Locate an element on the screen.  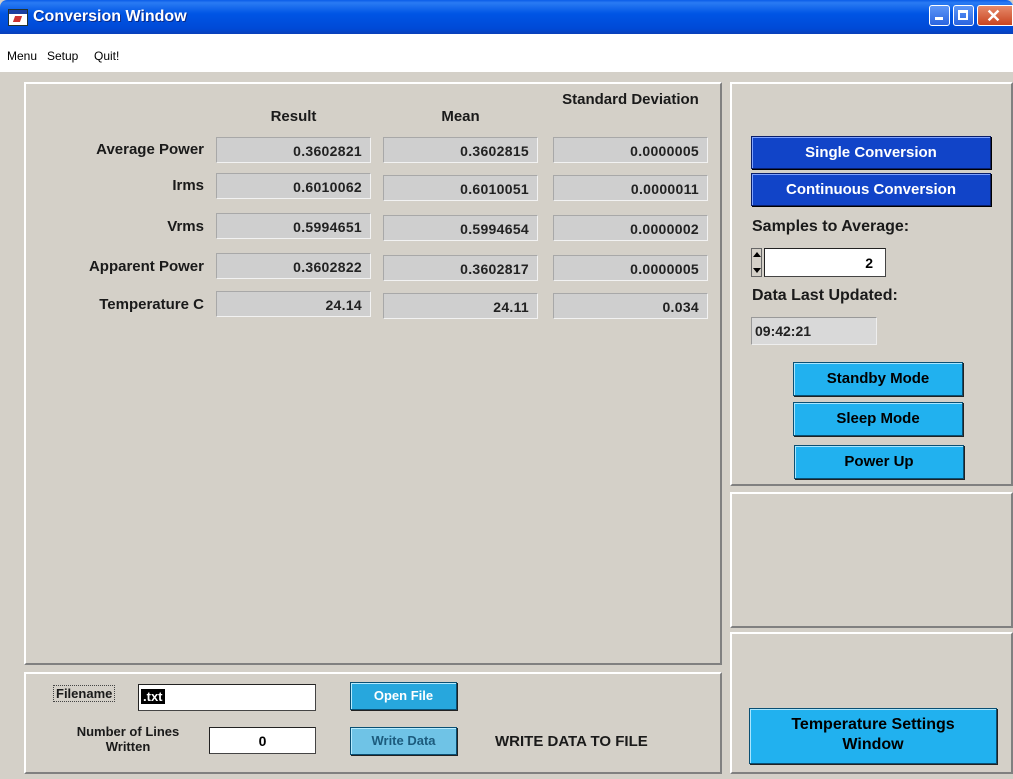
filename-value: .txt is located at coordinates (153, 696).